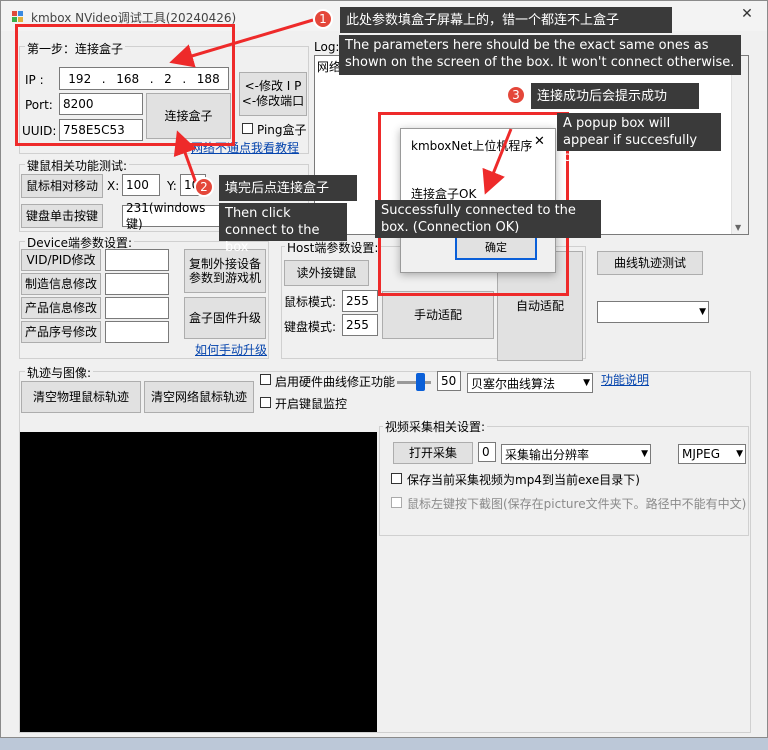 The height and width of the screenshot is (750, 768). What do you see at coordinates (204, 187) in the screenshot?
I see `step-badge-2: 2` at bounding box center [204, 187].